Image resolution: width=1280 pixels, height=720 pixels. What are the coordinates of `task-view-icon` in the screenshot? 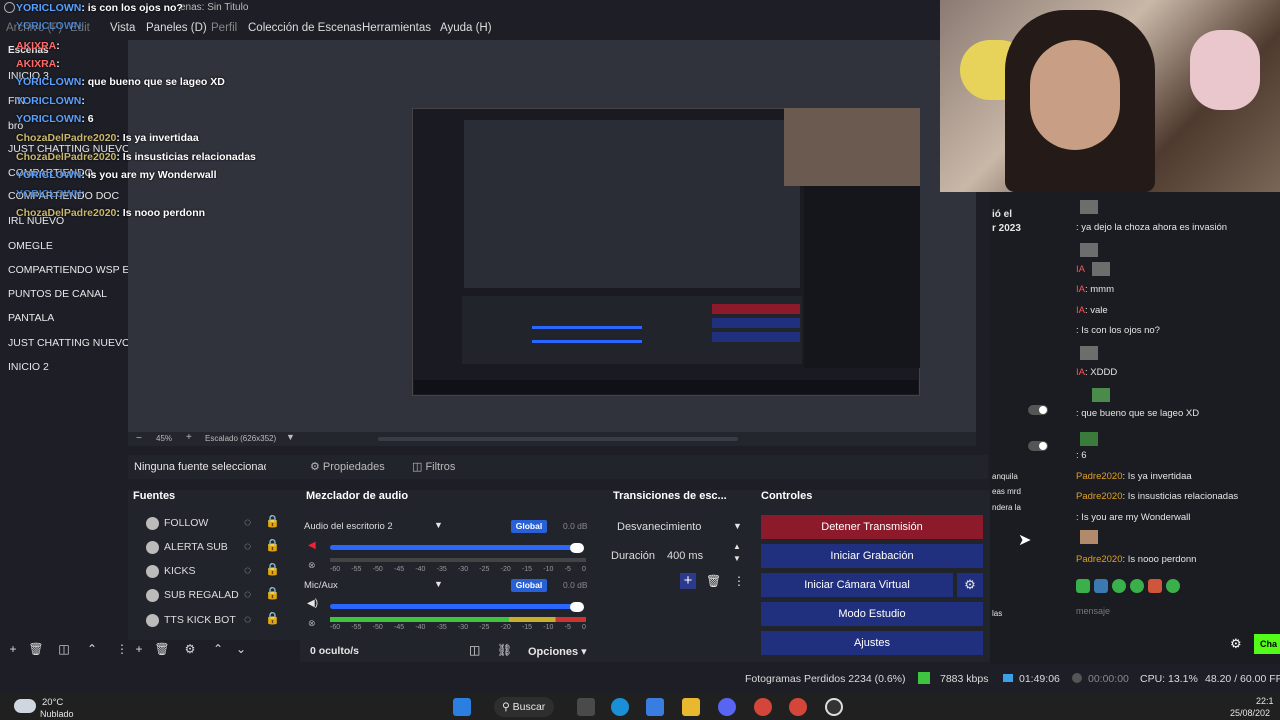 It's located at (586, 707).